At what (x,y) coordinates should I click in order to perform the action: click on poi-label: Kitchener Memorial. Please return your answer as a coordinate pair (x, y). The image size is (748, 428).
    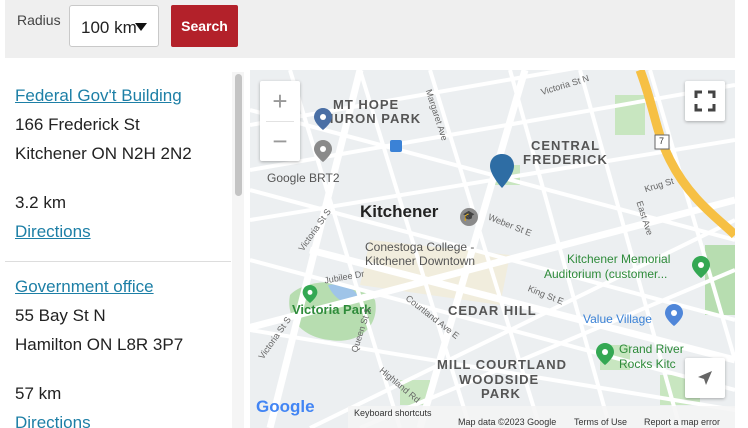
    Looking at the image, I should click on (619, 259).